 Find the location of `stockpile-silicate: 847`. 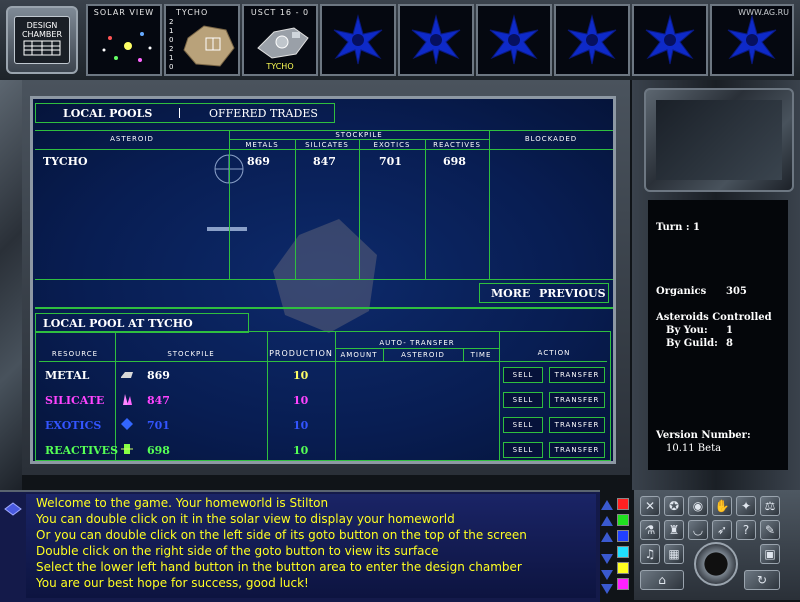

stockpile-silicate: 847 is located at coordinates (158, 400).